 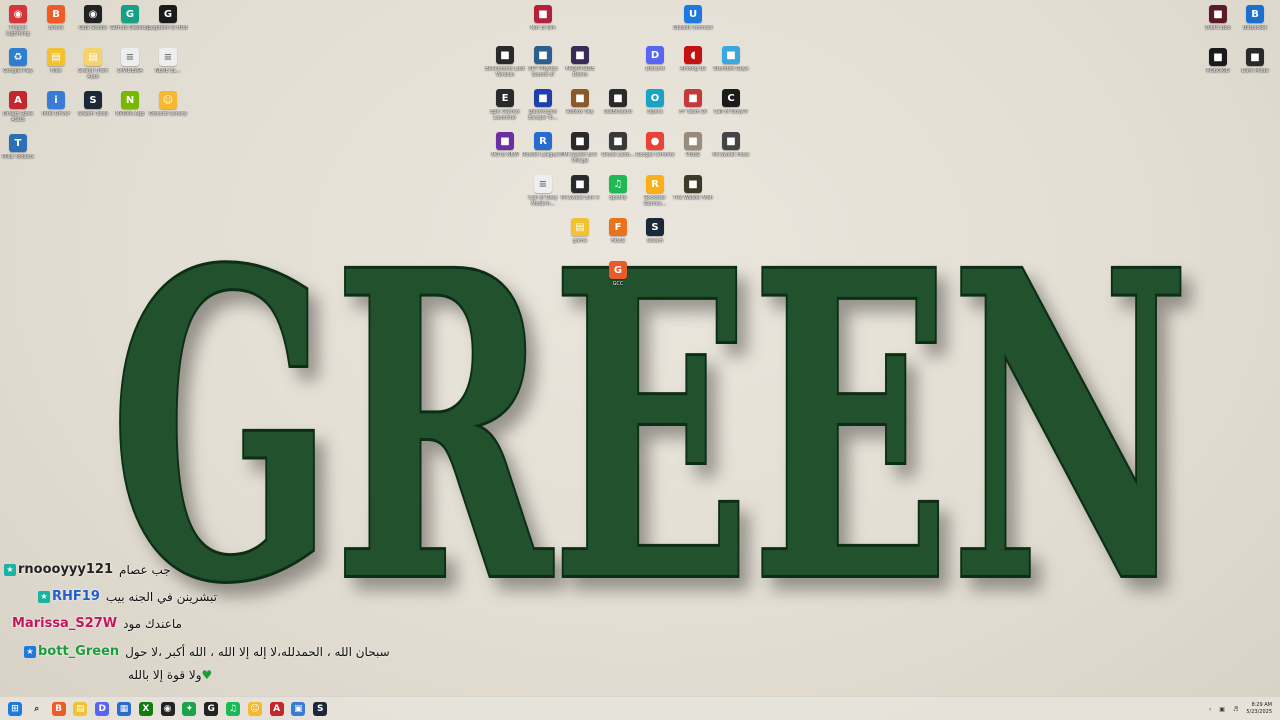 I want to click on desktop-icon: ■ FF Team DI, so click(x=693, y=102).